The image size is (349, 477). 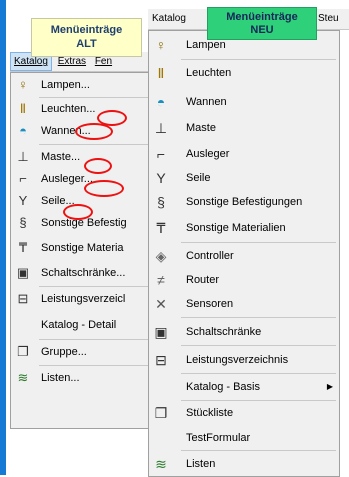 What do you see at coordinates (81, 325) in the screenshot?
I see `old-menu-item-katalog-detail: Katalog - Detail` at bounding box center [81, 325].